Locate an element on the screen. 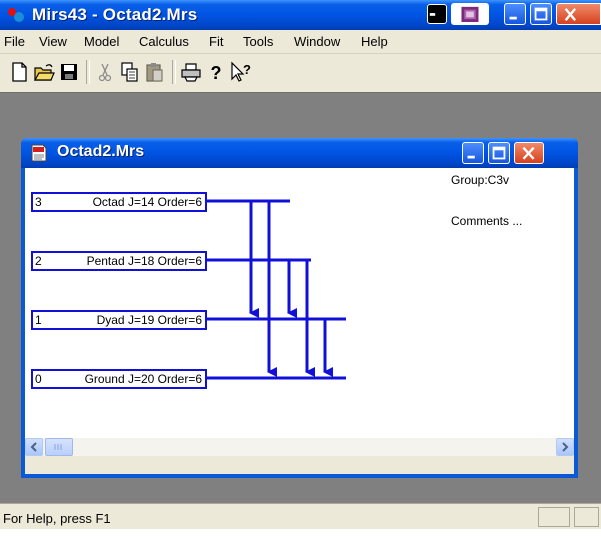 The image size is (601, 536). document-frame-bottom is located at coordinates (299, 465).